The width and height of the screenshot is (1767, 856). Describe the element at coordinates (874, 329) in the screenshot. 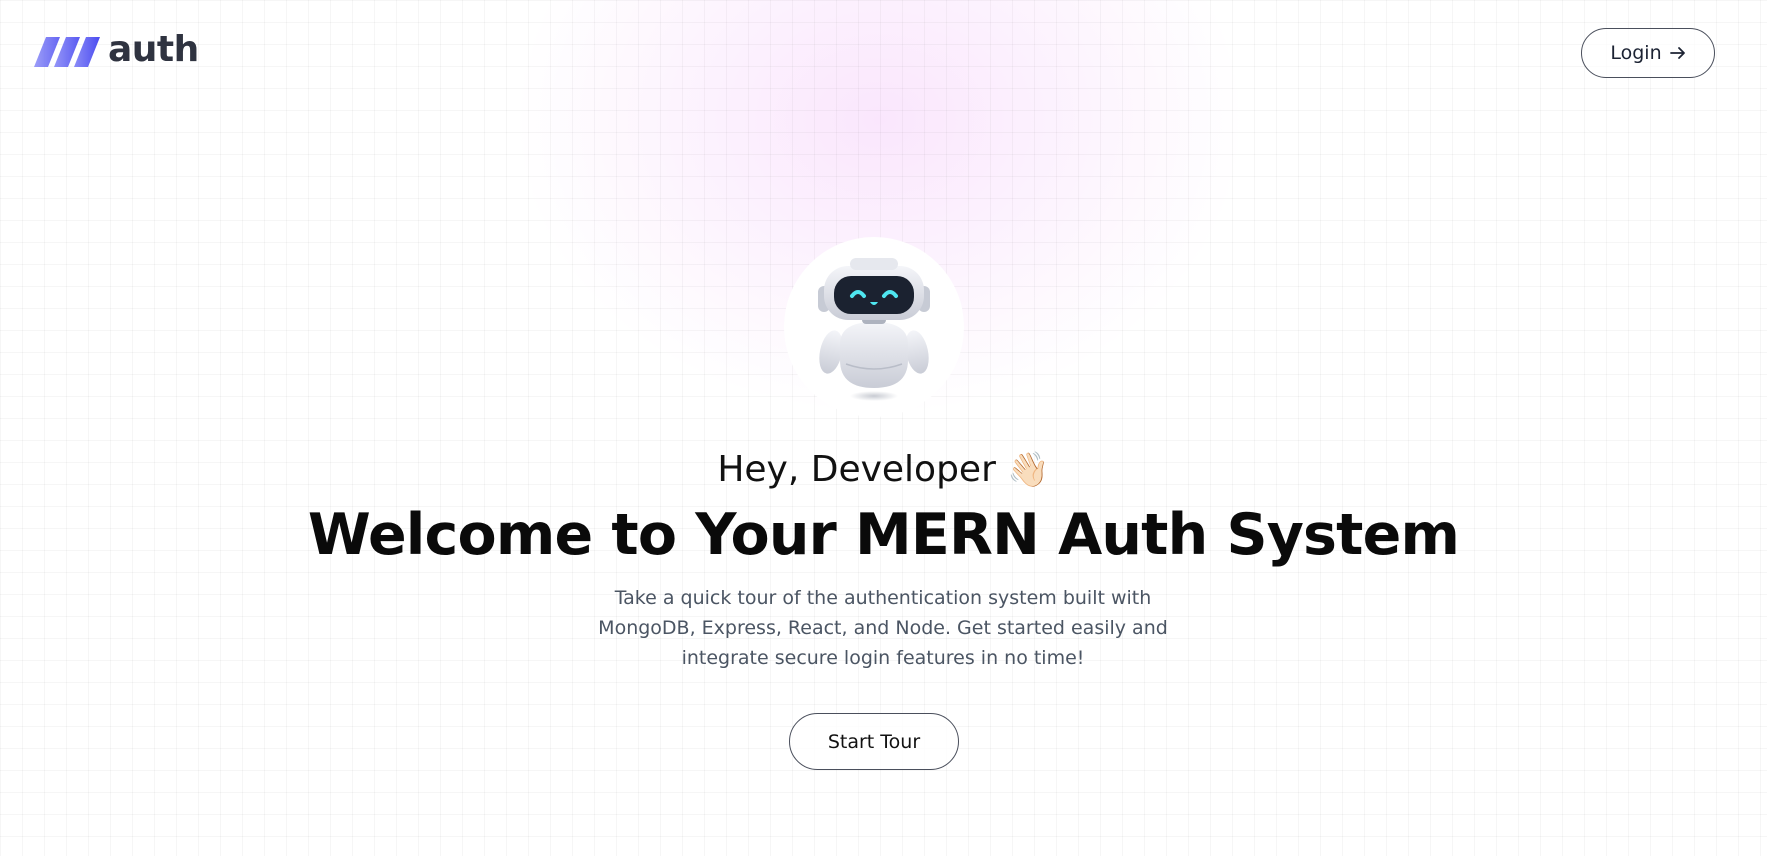

I see `robot-avatar-icon` at that location.